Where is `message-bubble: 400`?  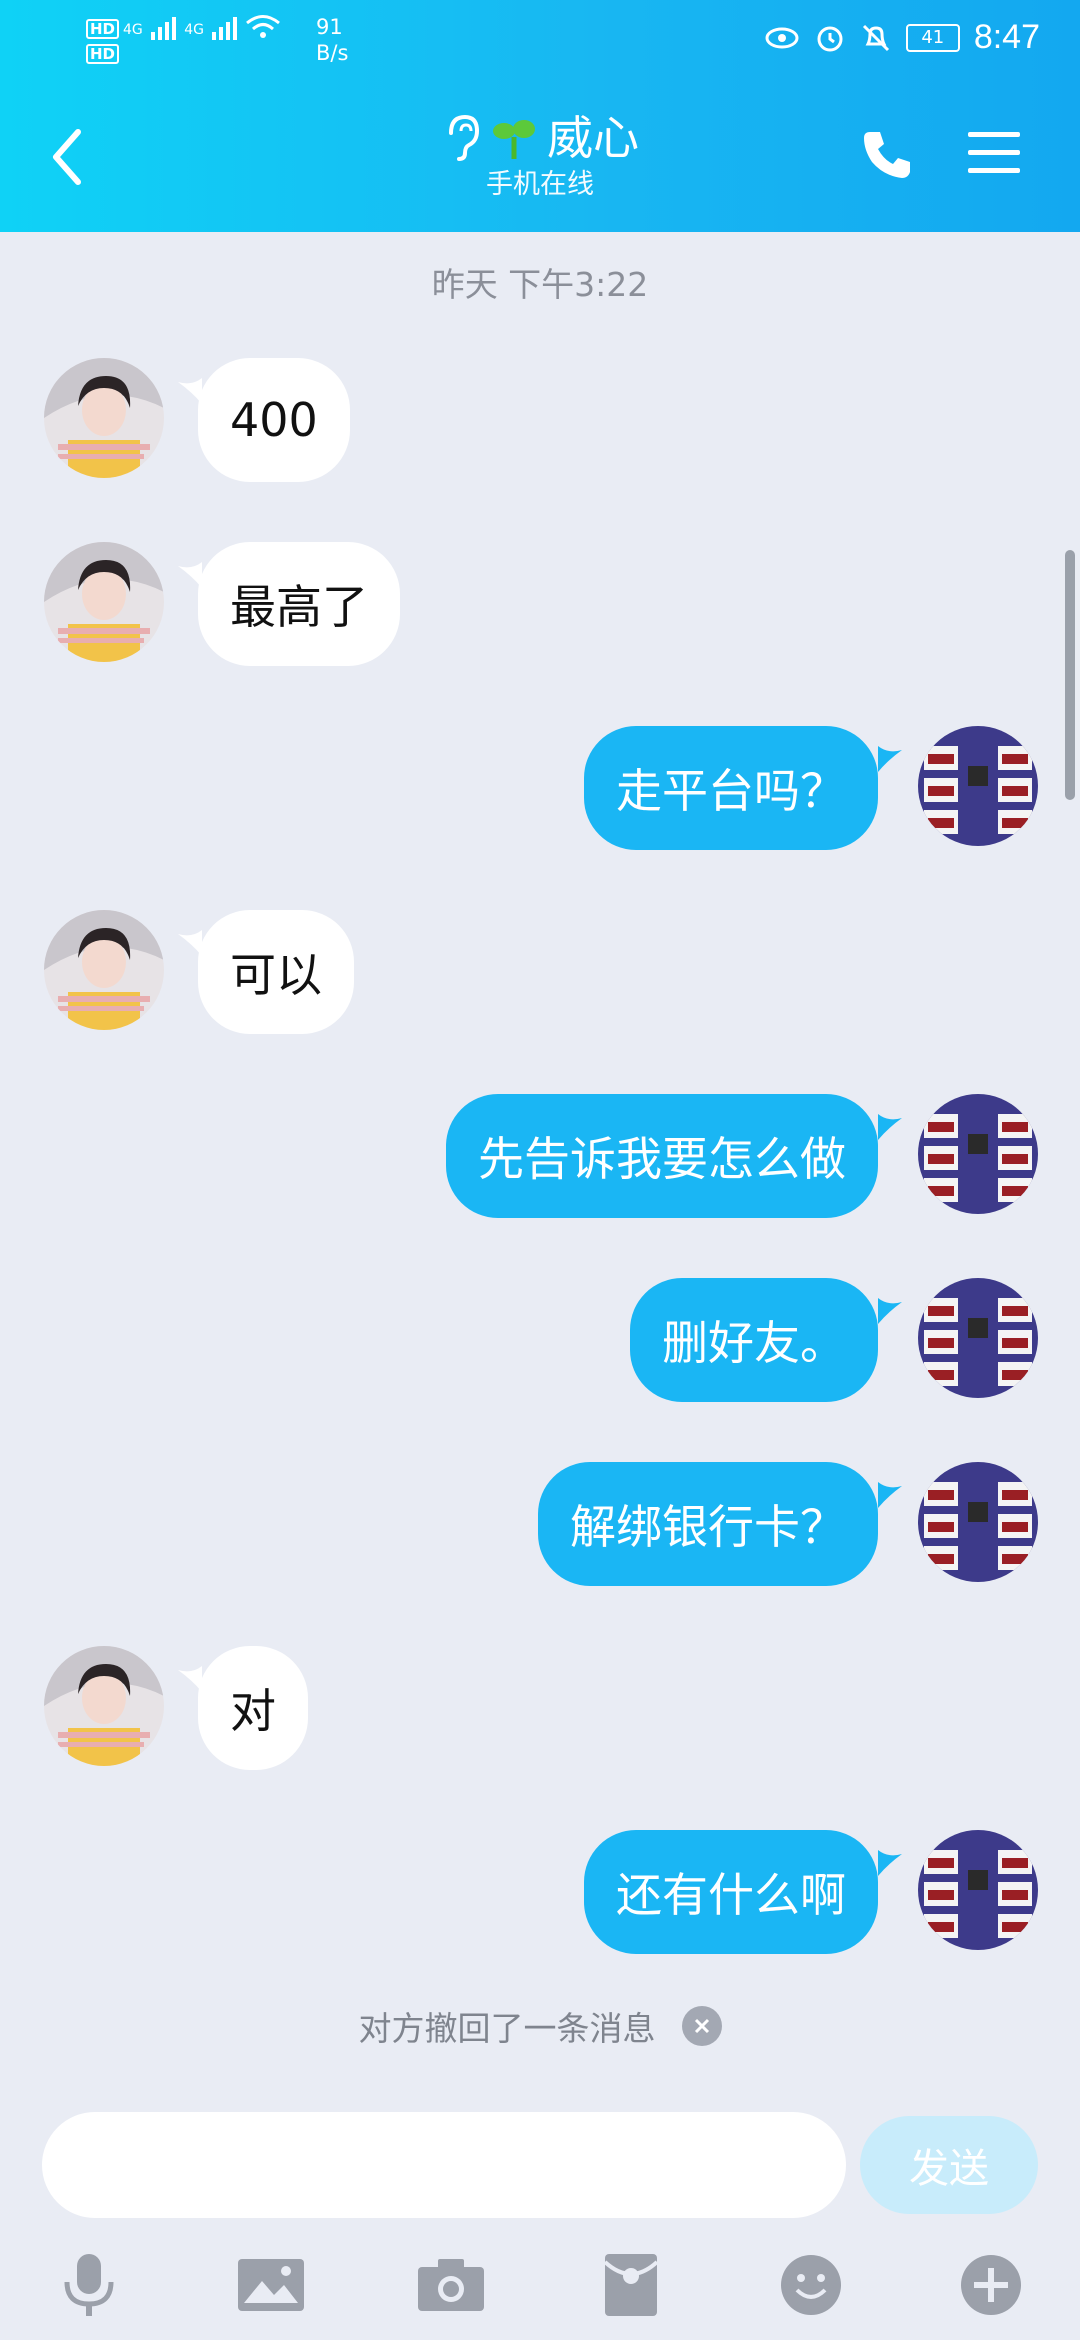
message-bubble: 400 is located at coordinates (274, 420).